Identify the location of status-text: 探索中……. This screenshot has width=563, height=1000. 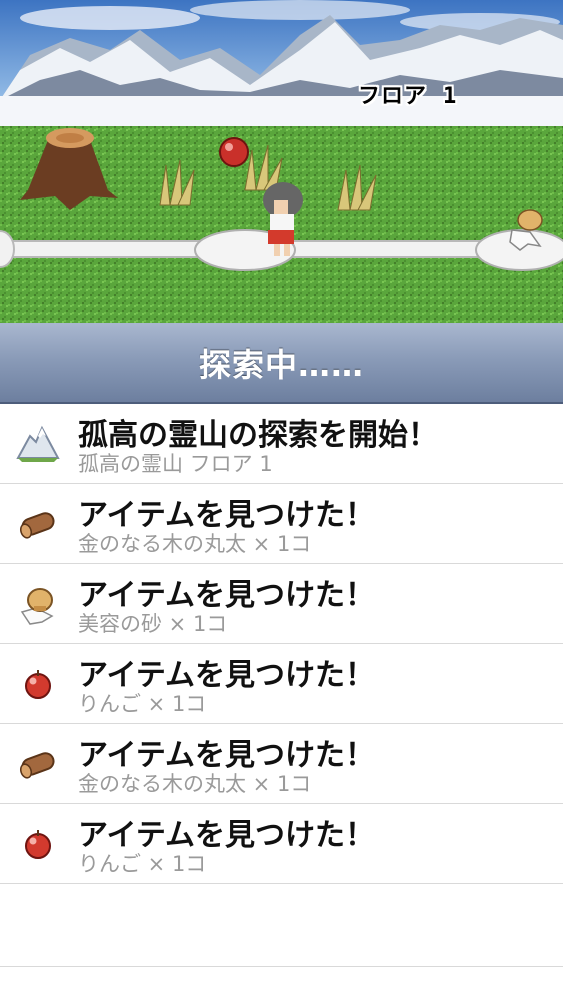
(281, 364).